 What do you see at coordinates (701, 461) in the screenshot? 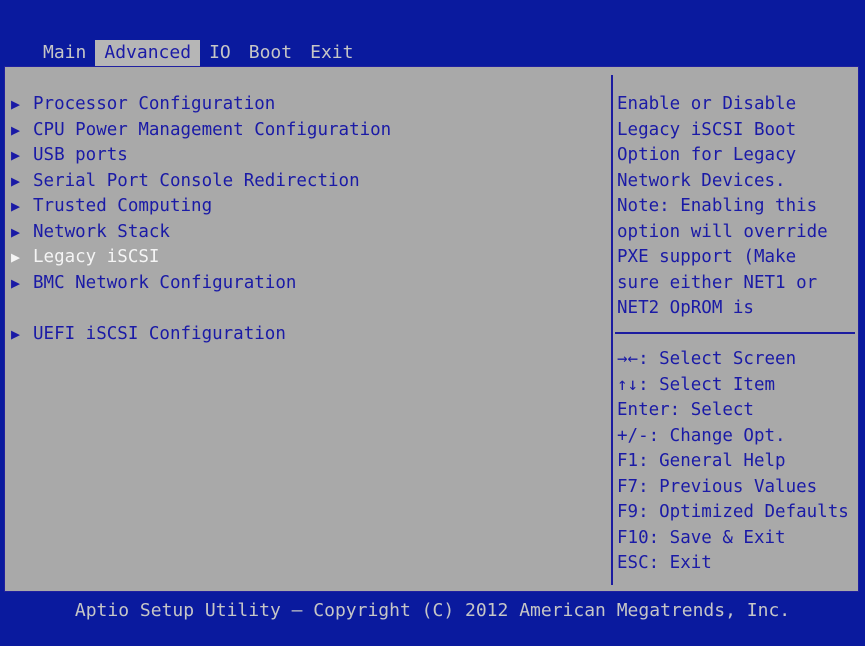
I see `key-help-line: F1: General Help` at bounding box center [701, 461].